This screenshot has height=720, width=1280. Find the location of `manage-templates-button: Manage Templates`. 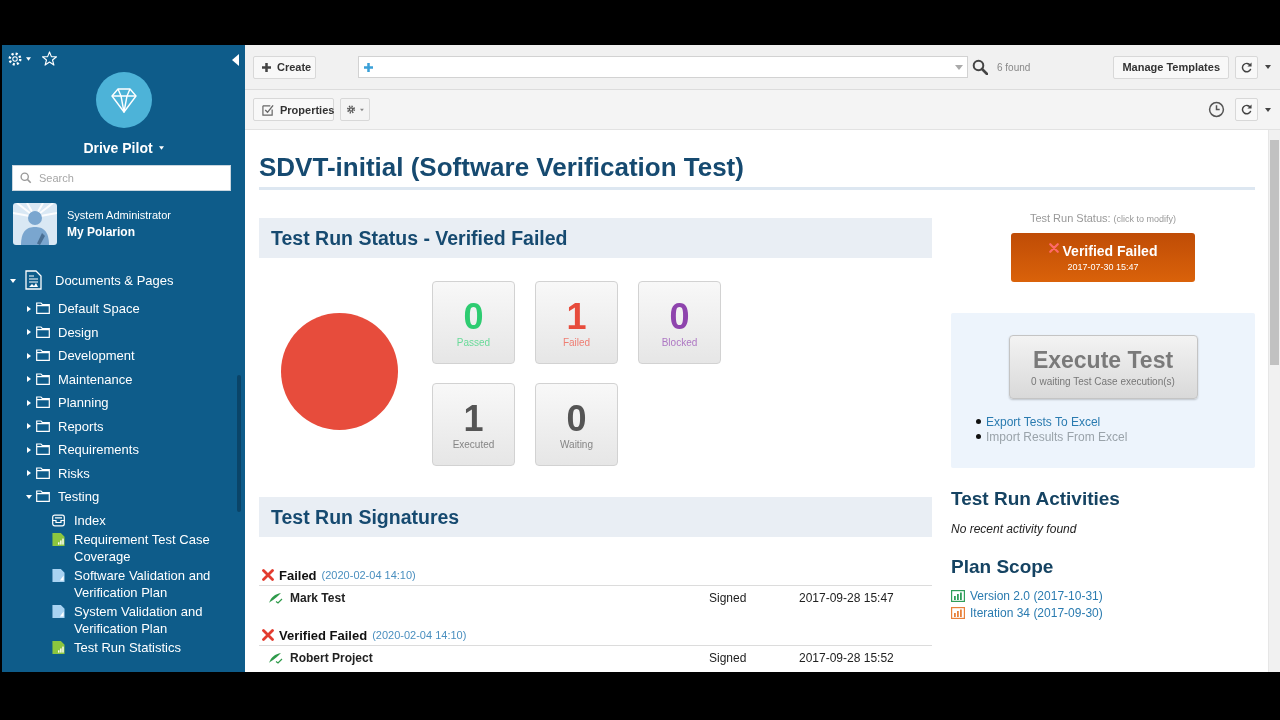

manage-templates-button: Manage Templates is located at coordinates (1171, 67).